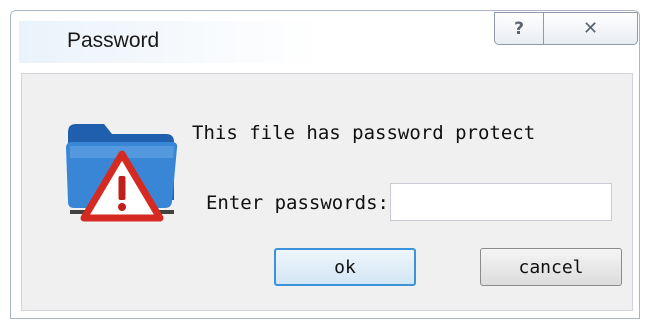 This screenshot has width=646, height=327. What do you see at coordinates (551, 267) in the screenshot?
I see `cancel-button: cancel` at bounding box center [551, 267].